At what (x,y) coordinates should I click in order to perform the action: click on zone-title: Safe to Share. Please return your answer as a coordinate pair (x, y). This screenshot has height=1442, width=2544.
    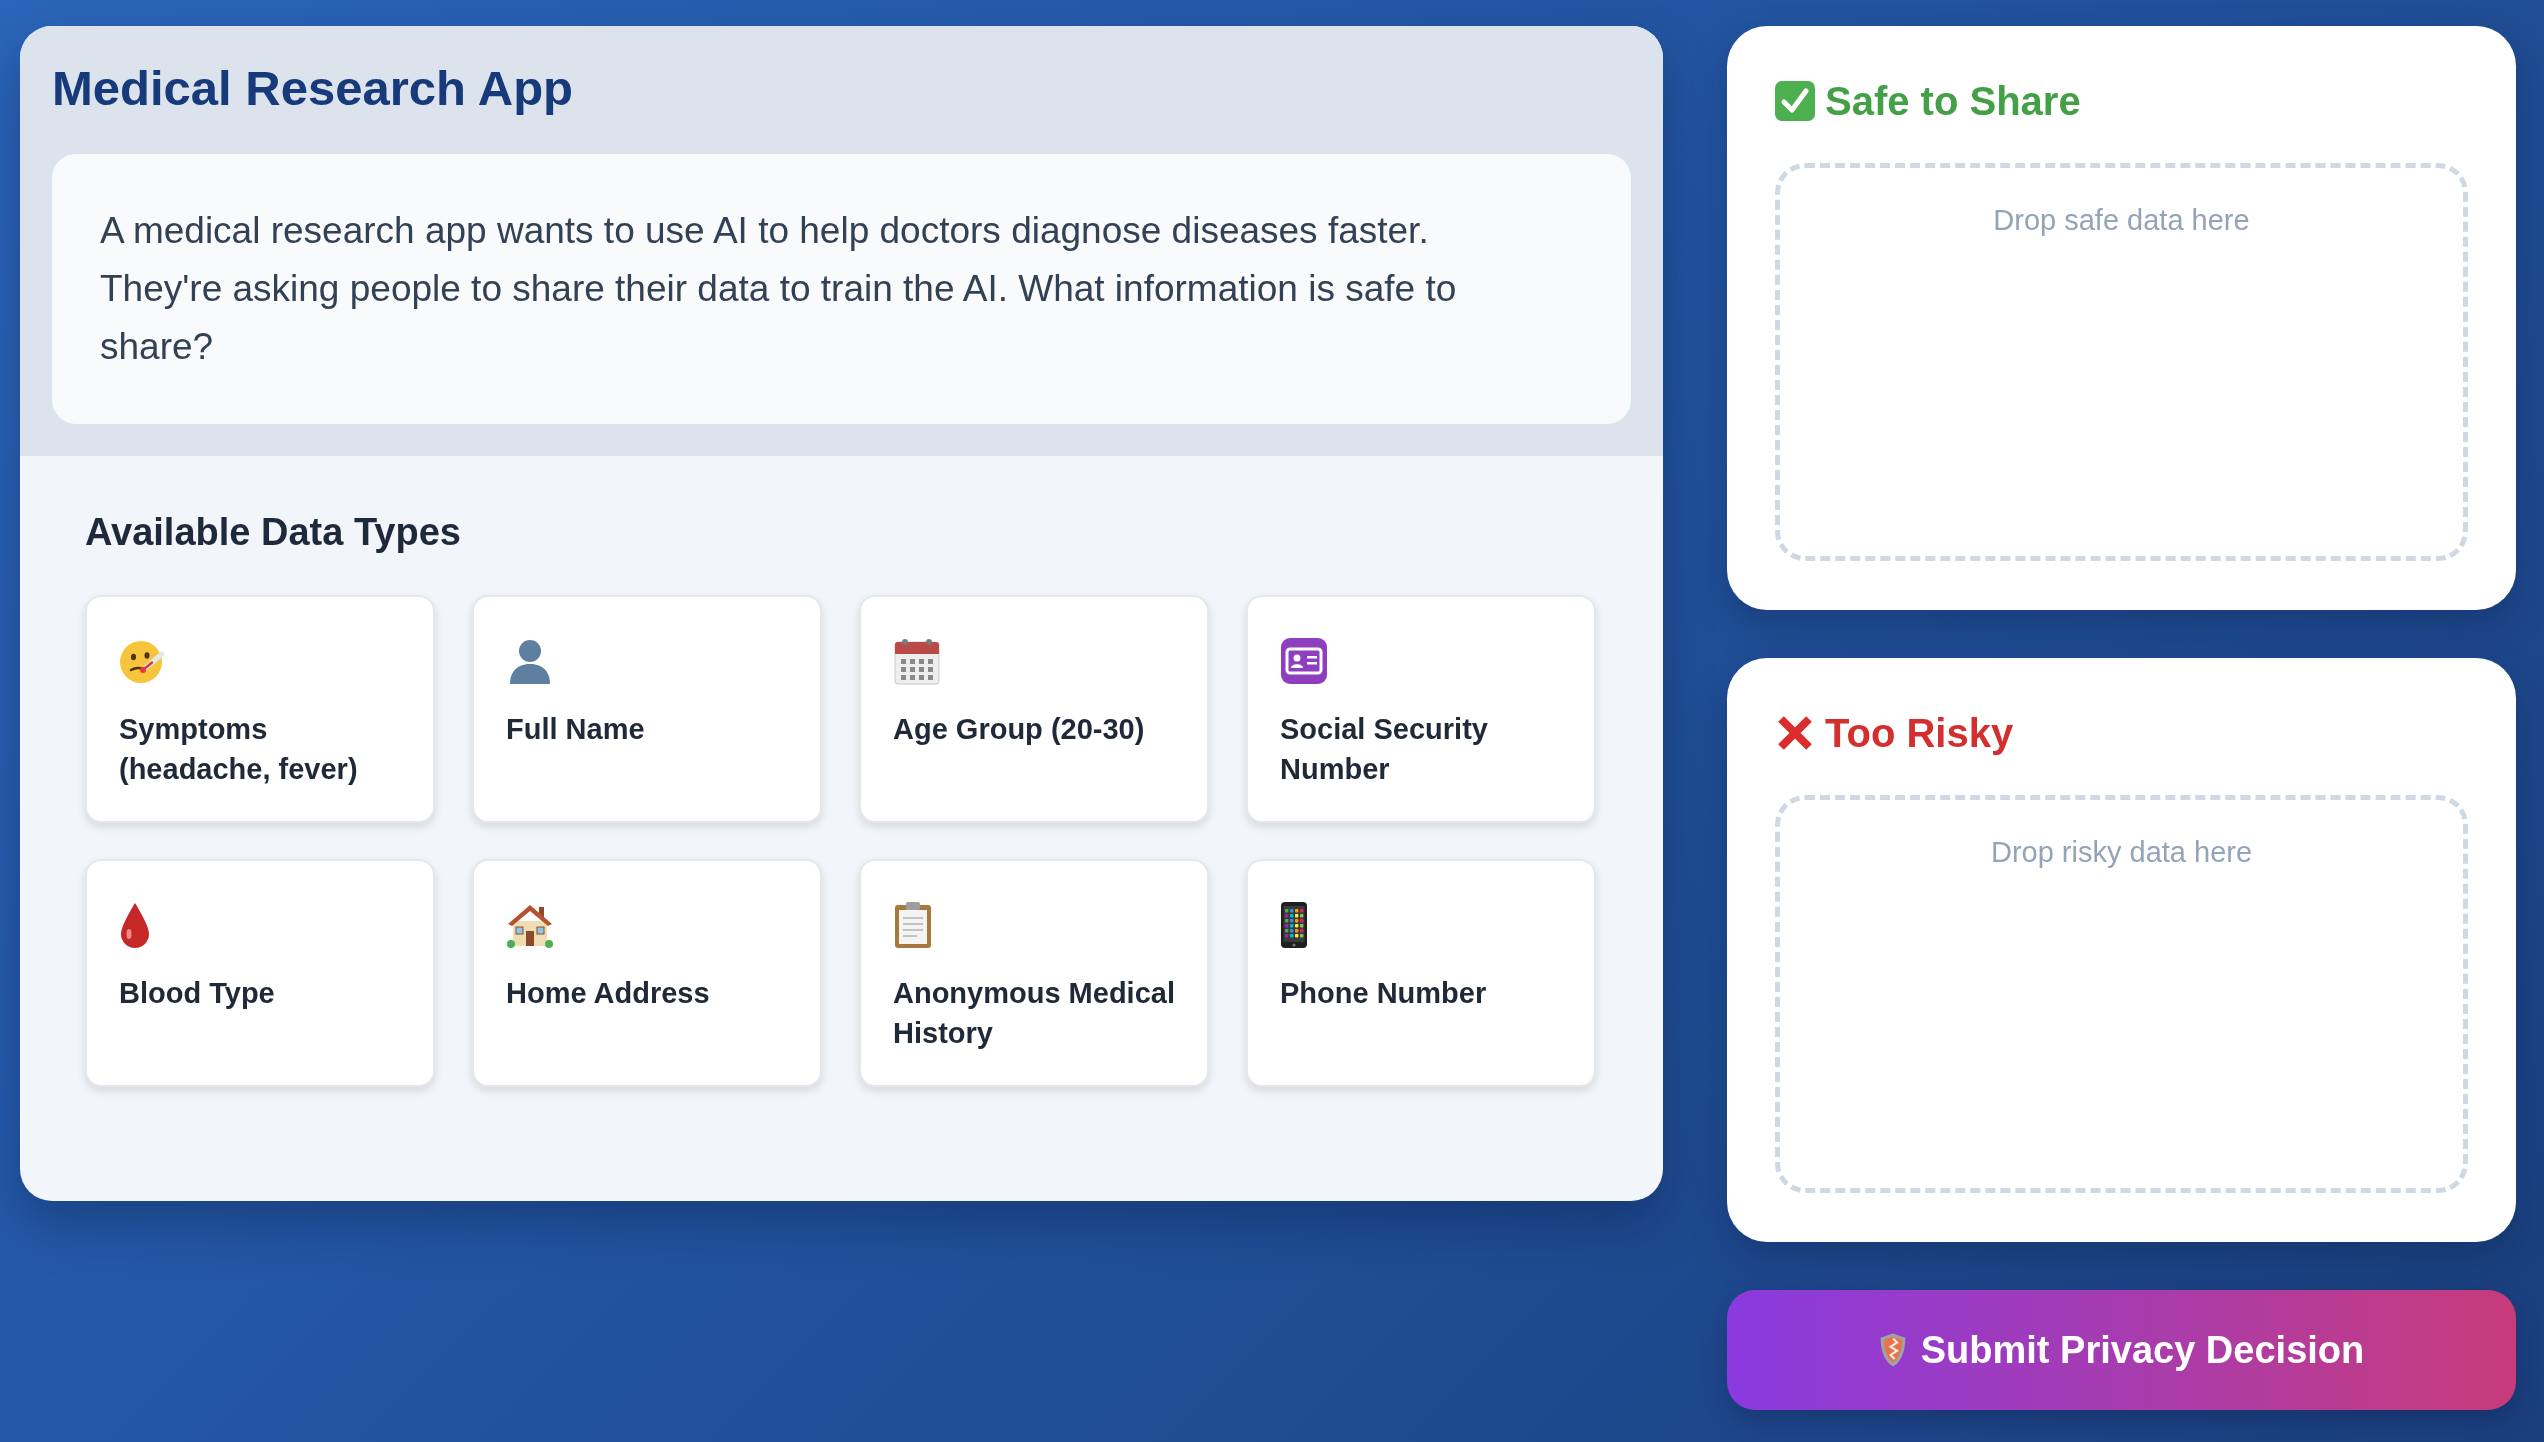
    Looking at the image, I should click on (1953, 101).